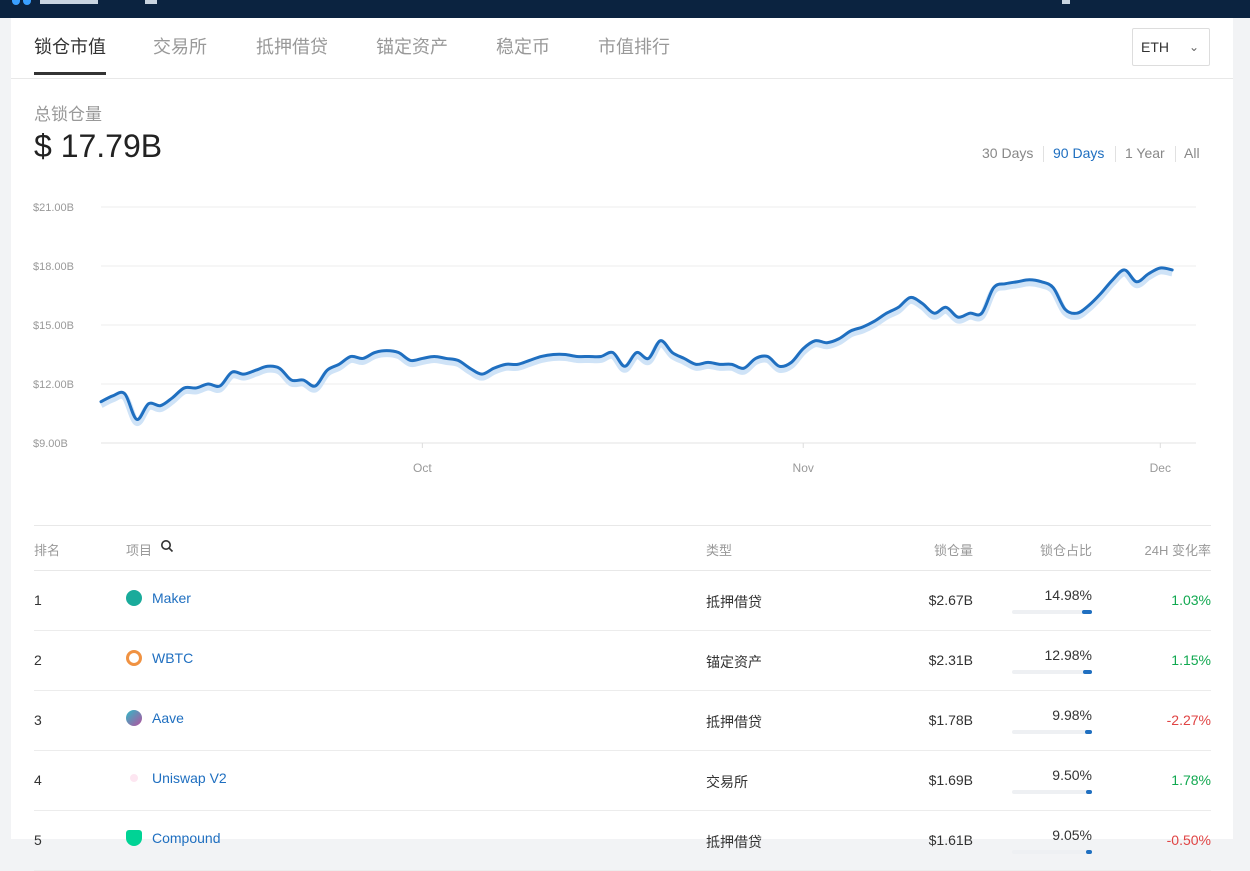 This screenshot has height=871, width=1250. Describe the element at coordinates (1167, 549) in the screenshot. I see `header-change: 24H 变化率` at that location.